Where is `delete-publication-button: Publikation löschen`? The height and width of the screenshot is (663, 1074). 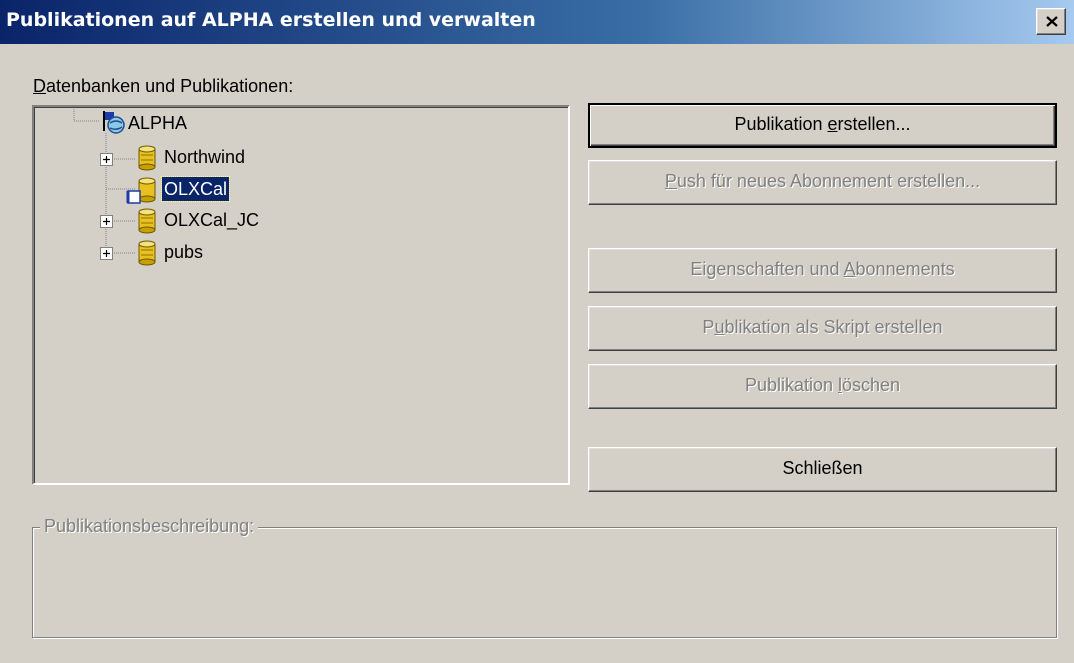
delete-publication-button: Publikation löschen is located at coordinates (822, 386).